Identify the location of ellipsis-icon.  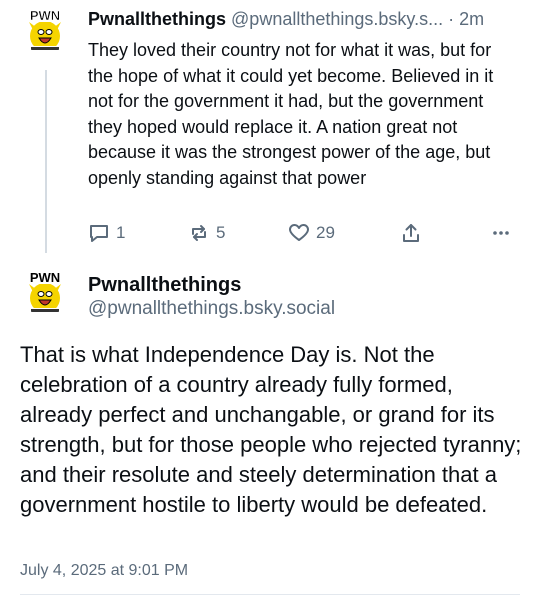
(501, 233).